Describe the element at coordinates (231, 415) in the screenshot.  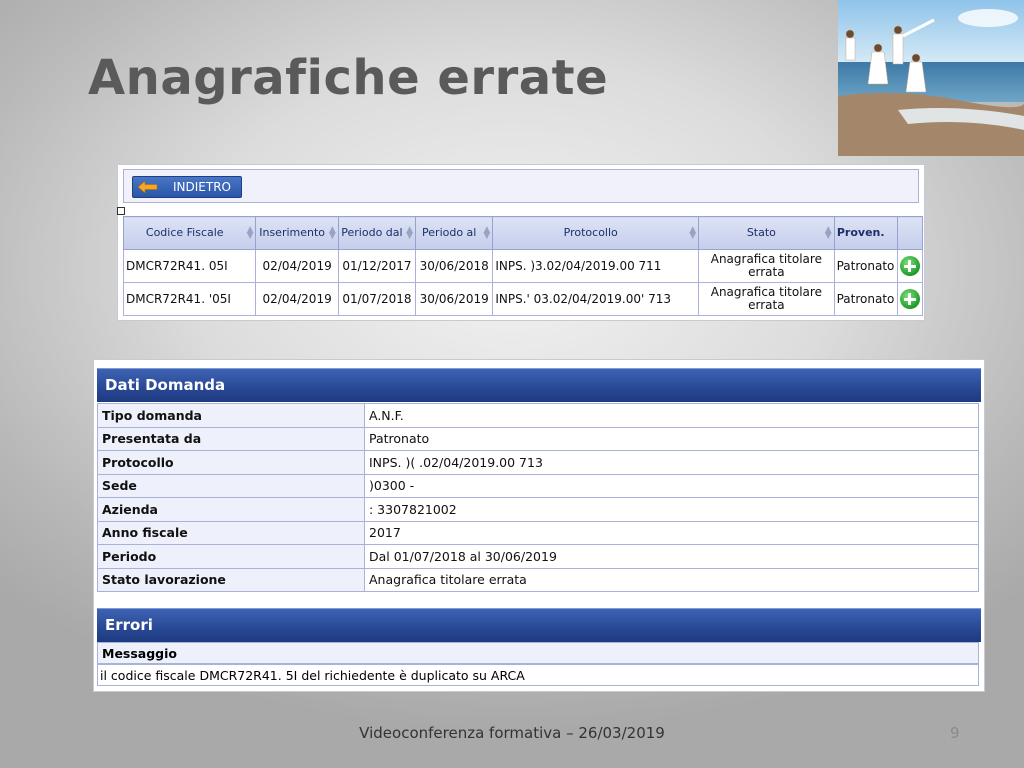
I see `field-label: Tipo domanda` at that location.